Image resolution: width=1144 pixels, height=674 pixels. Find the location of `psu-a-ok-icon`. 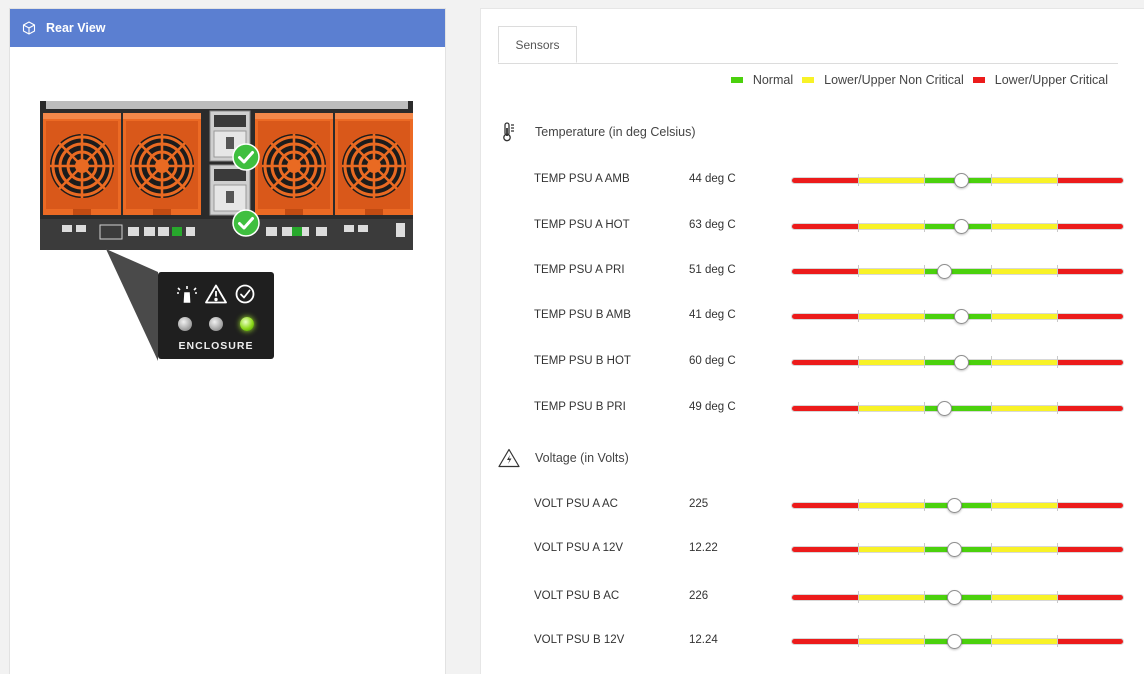

psu-a-ok-icon is located at coordinates (246, 157).